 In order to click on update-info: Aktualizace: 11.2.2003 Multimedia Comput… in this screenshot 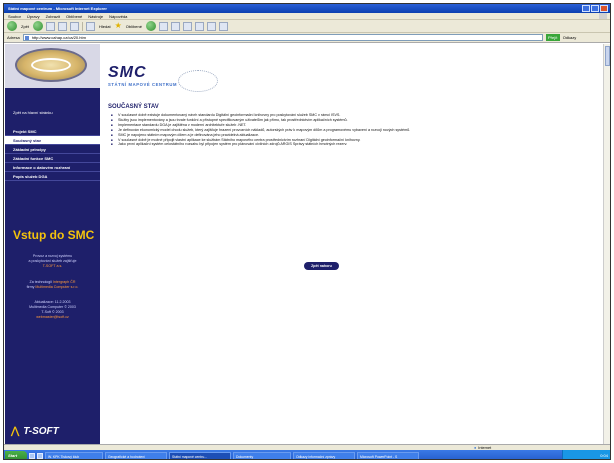, I will do `click(52, 310)`.